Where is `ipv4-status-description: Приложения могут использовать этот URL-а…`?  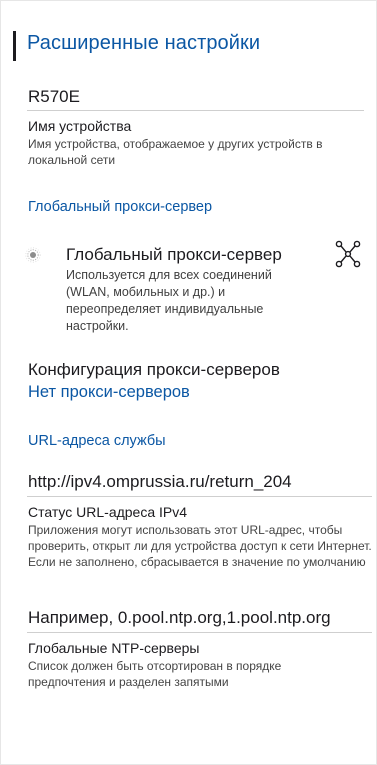 ipv4-status-description: Приложения могут использовать этот URL-а… is located at coordinates (200, 546).